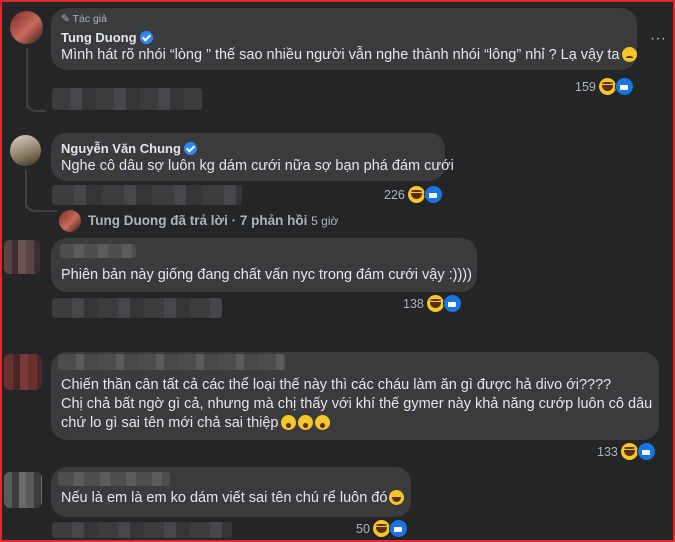 This screenshot has height=542, width=675. I want to click on reaction-summary: 226, so click(413, 194).